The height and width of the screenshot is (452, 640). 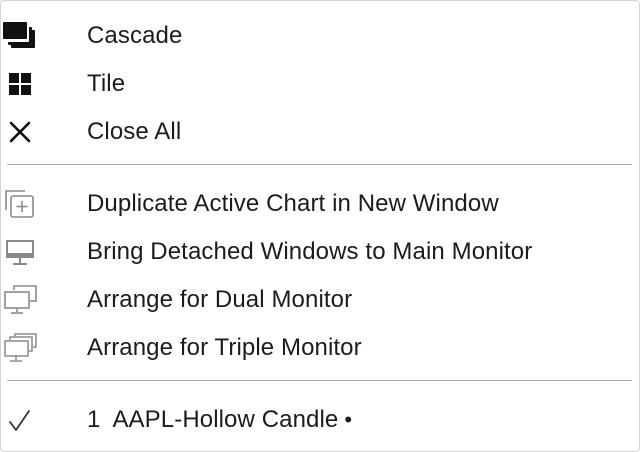 What do you see at coordinates (135, 35) in the screenshot?
I see `menu-item-label: Cascade` at bounding box center [135, 35].